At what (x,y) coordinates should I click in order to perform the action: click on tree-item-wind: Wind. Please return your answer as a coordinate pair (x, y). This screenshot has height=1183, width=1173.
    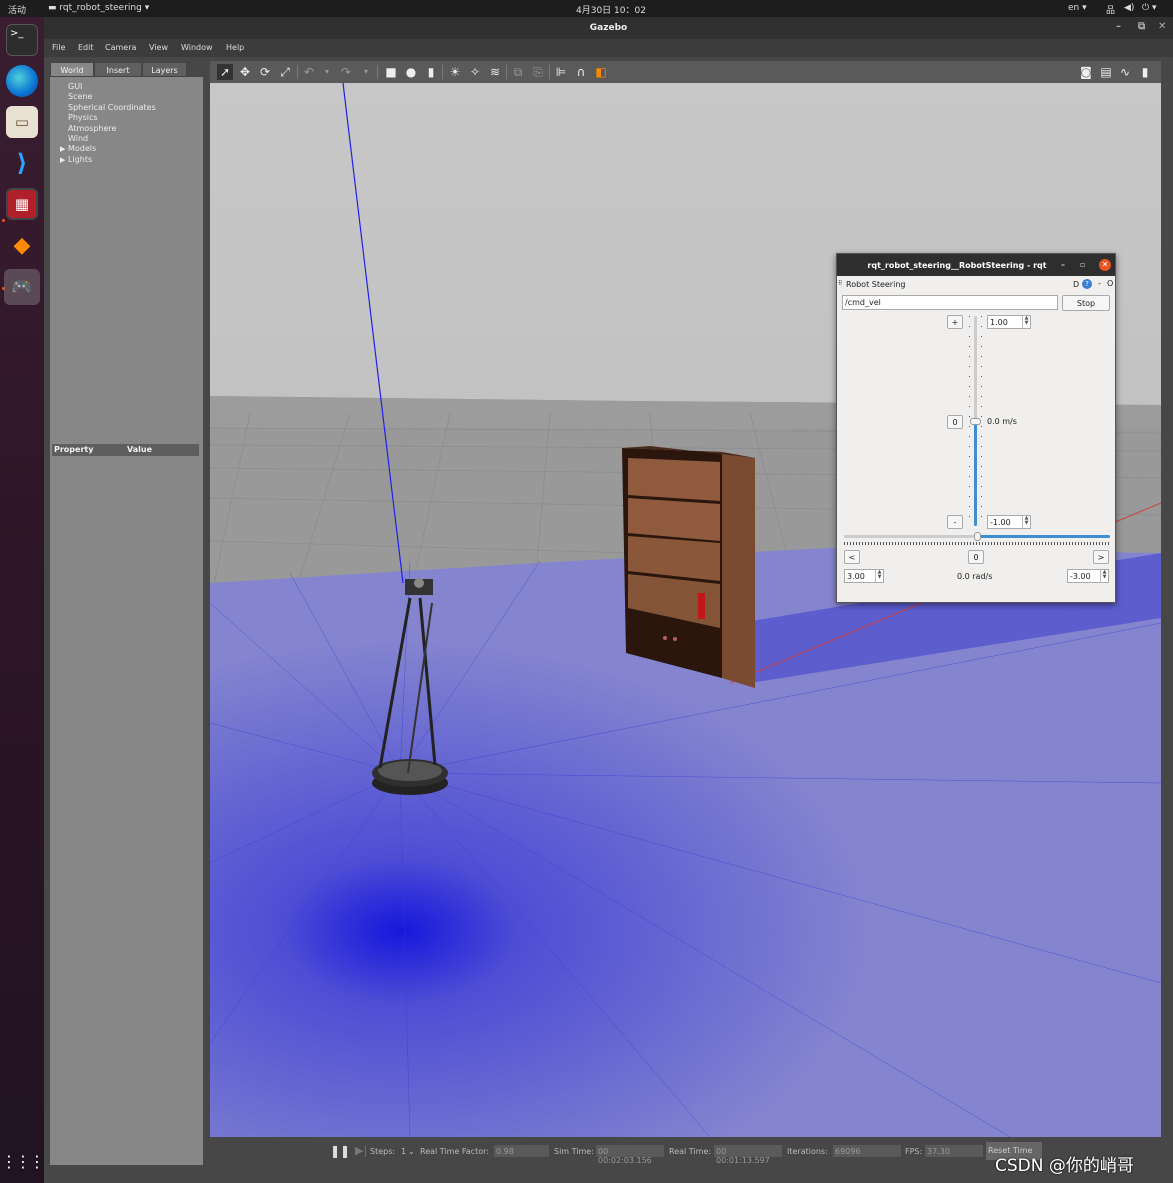
    Looking at the image, I should click on (112, 139).